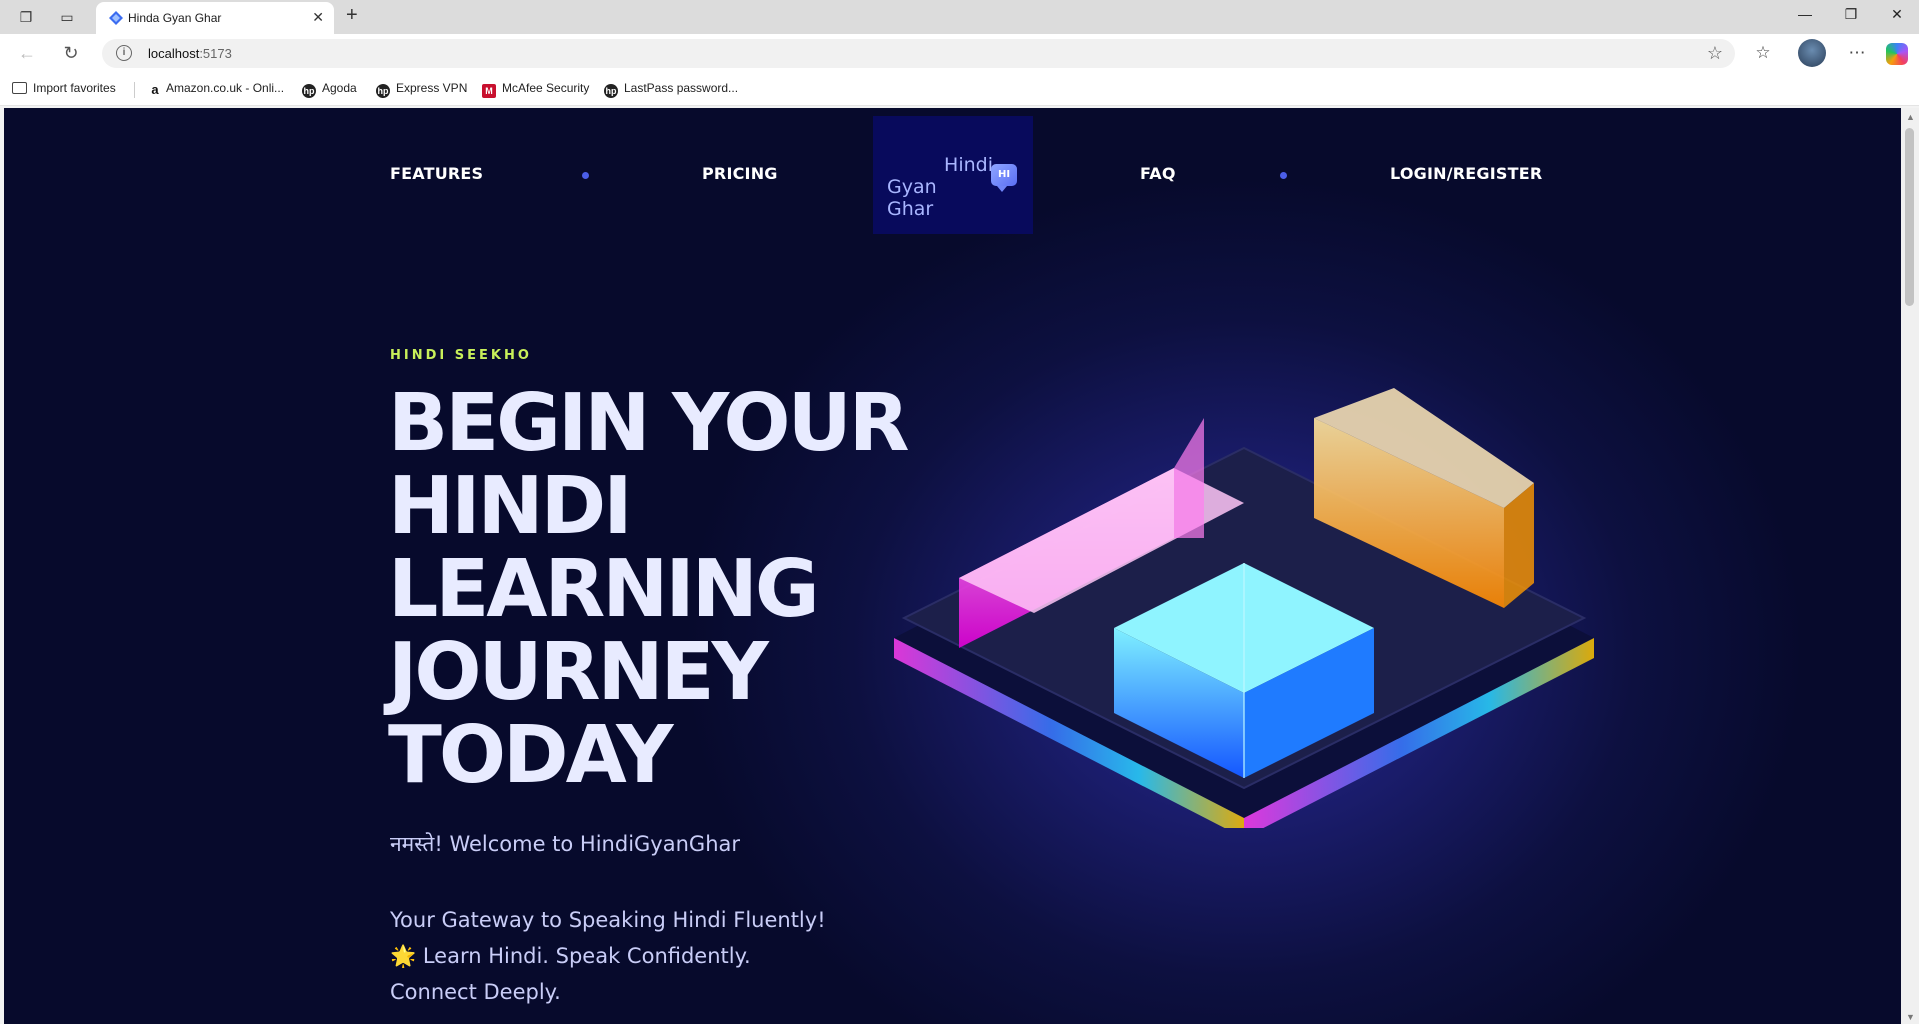 Image resolution: width=1919 pixels, height=1024 pixels. Describe the element at coordinates (175, 18) in the screenshot. I see `tab-title: Hinda Gyan Ghar` at that location.